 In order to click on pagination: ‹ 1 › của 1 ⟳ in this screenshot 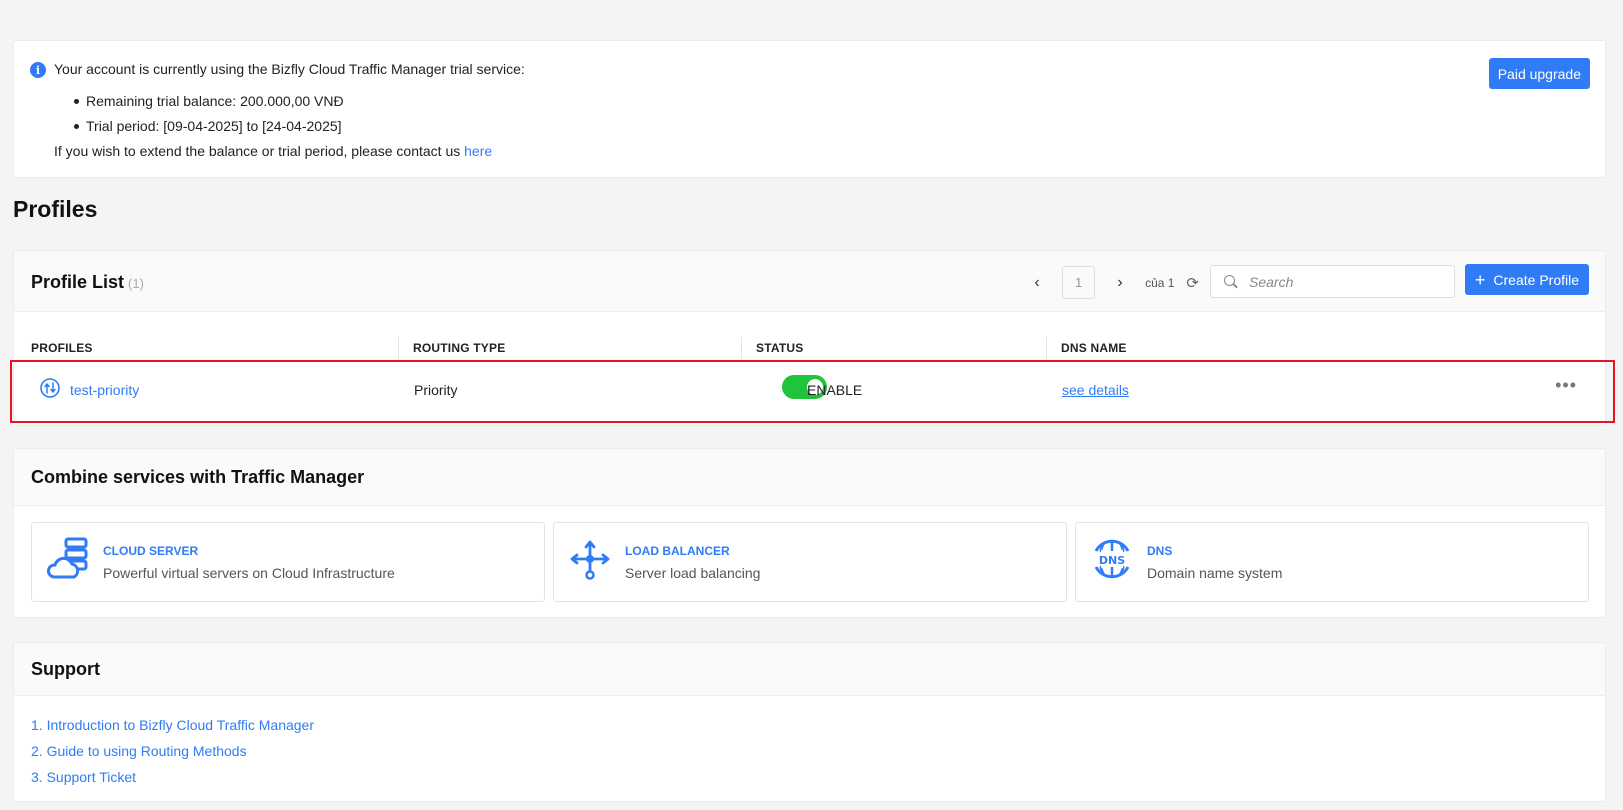, I will do `click(1112, 282)`.